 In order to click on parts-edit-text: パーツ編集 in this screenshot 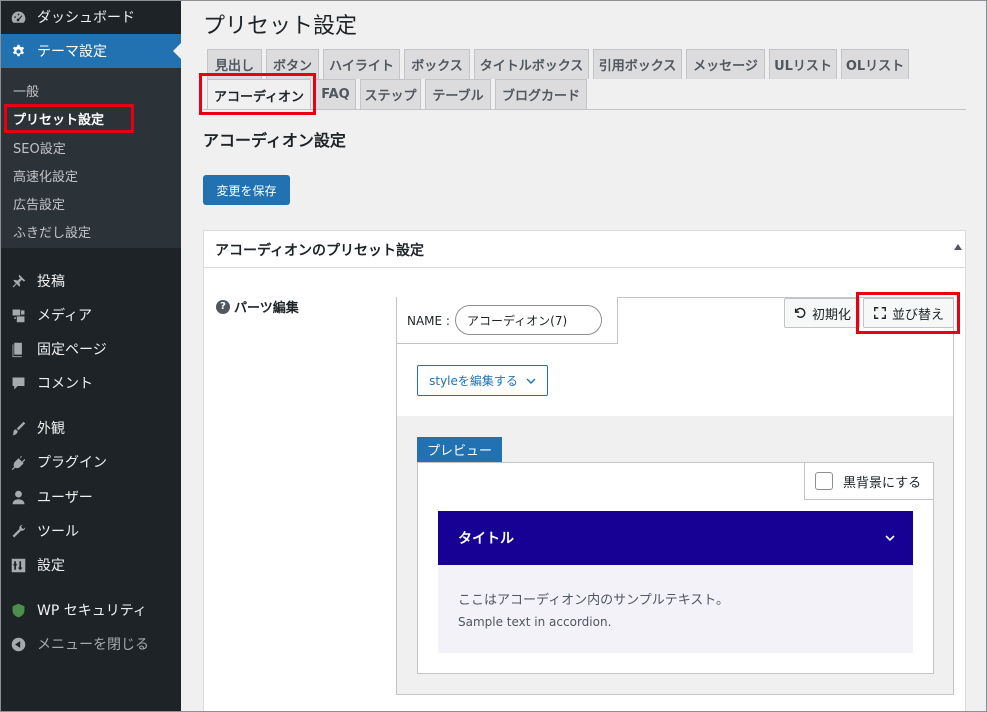, I will do `click(266, 308)`.